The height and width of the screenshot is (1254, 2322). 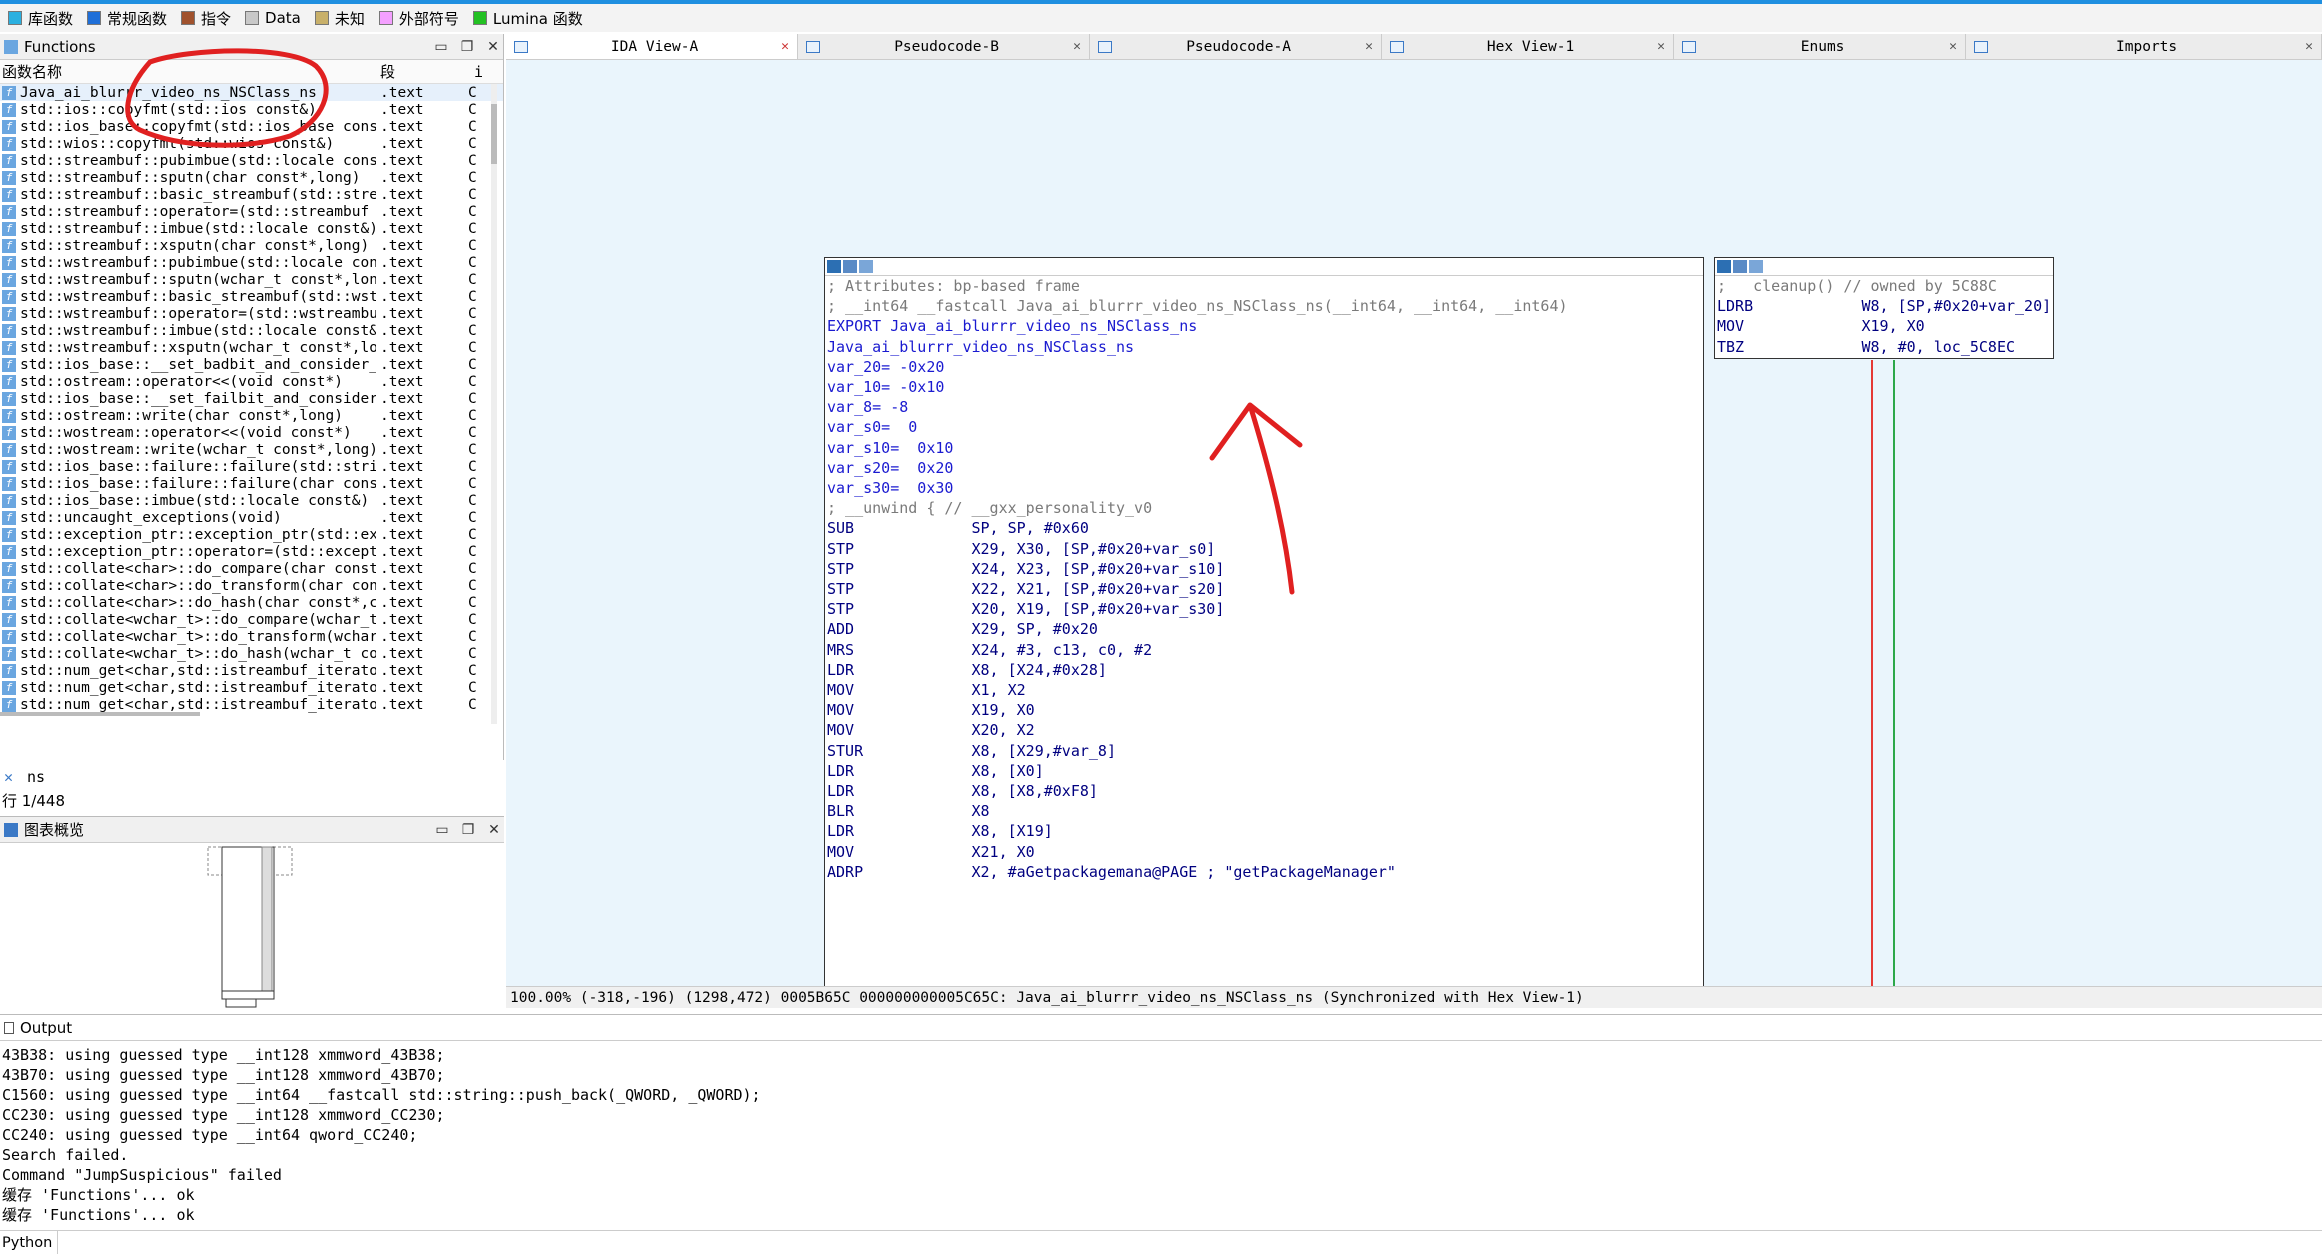 What do you see at coordinates (1885, 306) in the screenshot?
I see `asm-line: LDRB W8, [SP,#0x20+var_20]` at bounding box center [1885, 306].